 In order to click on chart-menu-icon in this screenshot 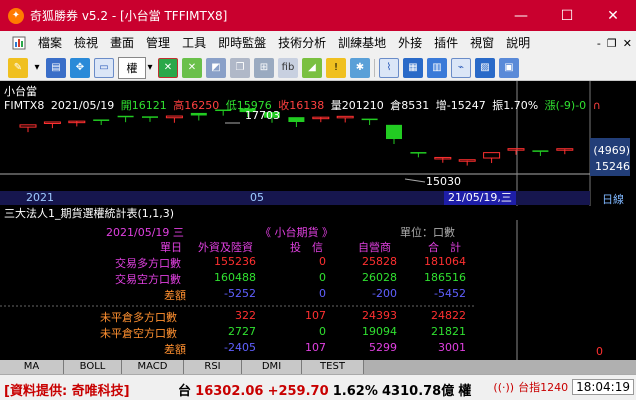, I will do `click(19, 43)`.